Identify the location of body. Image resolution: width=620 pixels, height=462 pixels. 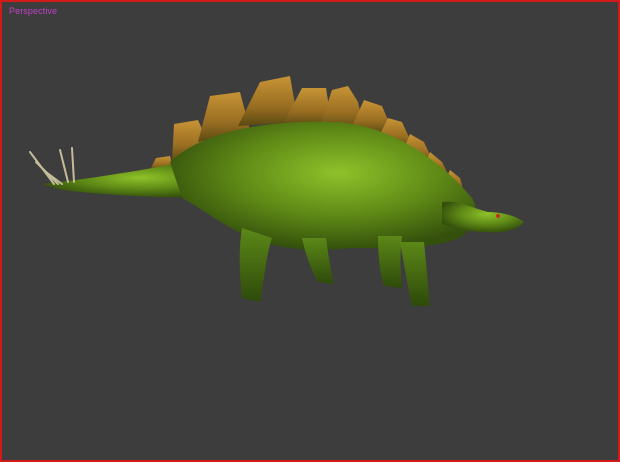
(323, 185).